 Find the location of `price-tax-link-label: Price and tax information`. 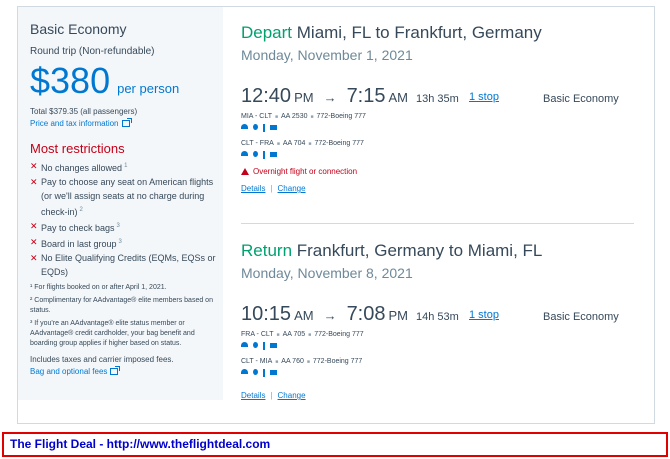

price-tax-link-label: Price and tax information is located at coordinates (74, 123).